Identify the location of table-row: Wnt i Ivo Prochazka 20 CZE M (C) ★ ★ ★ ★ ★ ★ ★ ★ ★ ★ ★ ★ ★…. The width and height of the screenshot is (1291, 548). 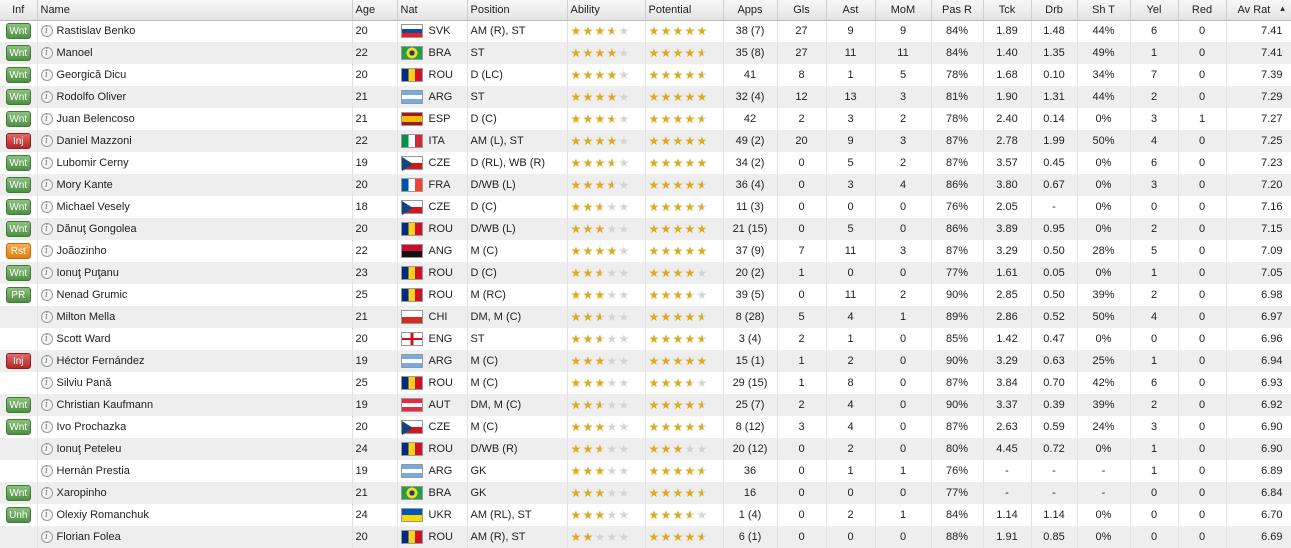
(645, 427).